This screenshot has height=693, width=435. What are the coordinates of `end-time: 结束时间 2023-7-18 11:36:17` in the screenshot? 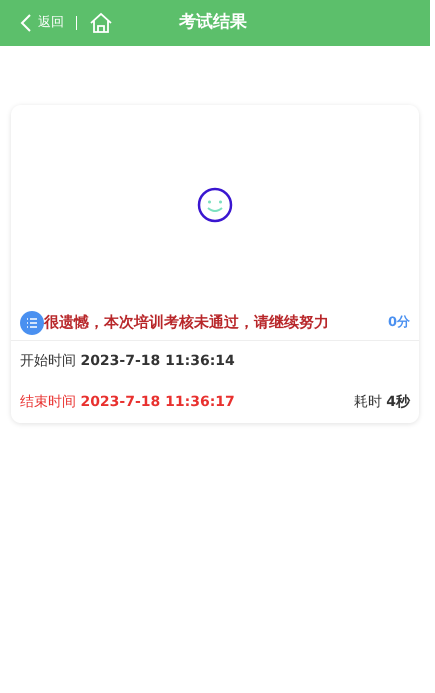 It's located at (127, 402).